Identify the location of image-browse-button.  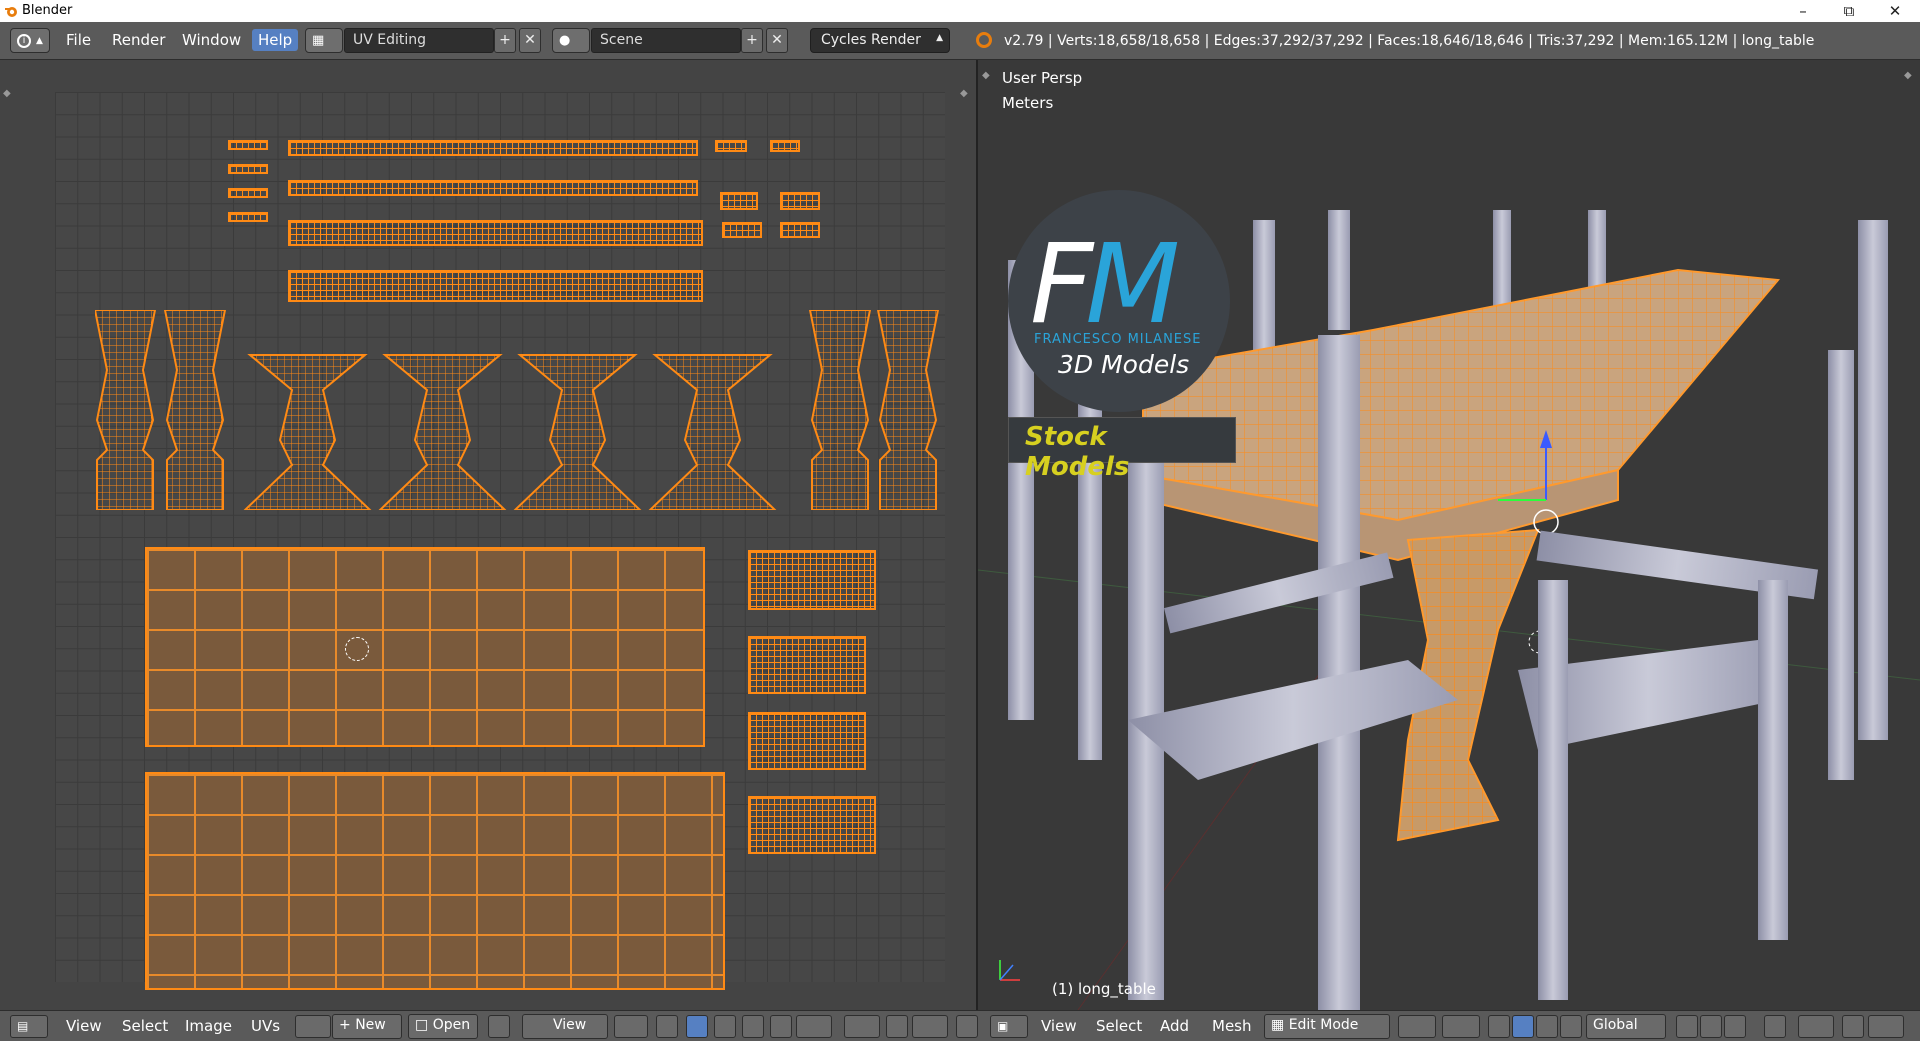
(313, 1026).